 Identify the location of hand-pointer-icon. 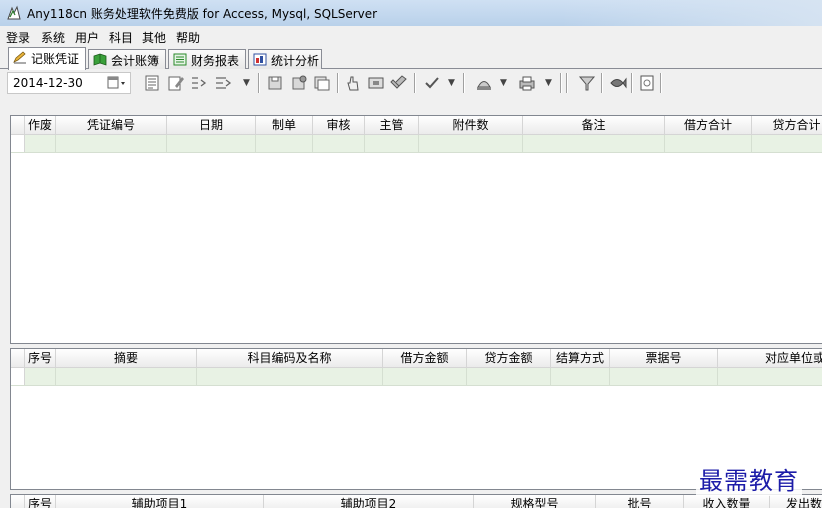
(353, 83).